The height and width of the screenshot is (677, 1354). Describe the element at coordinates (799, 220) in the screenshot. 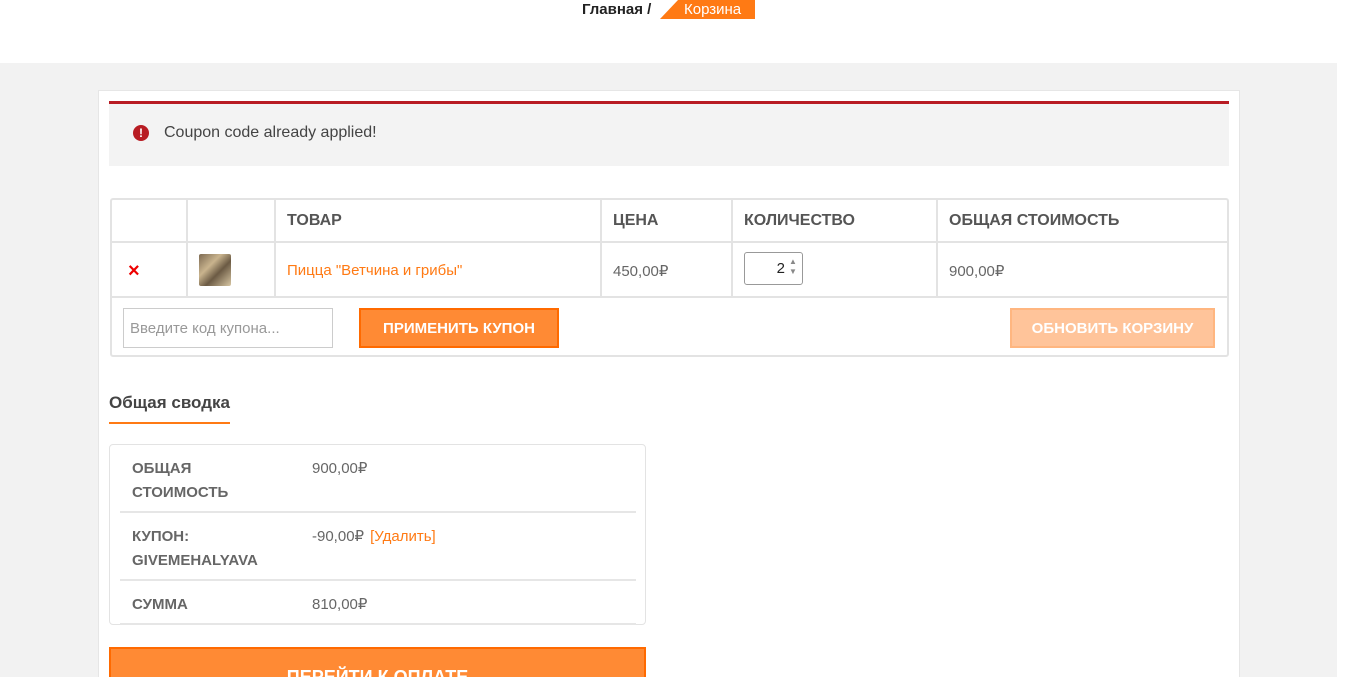

I see `header-quantity: КОЛИЧЕСТВО` at that location.